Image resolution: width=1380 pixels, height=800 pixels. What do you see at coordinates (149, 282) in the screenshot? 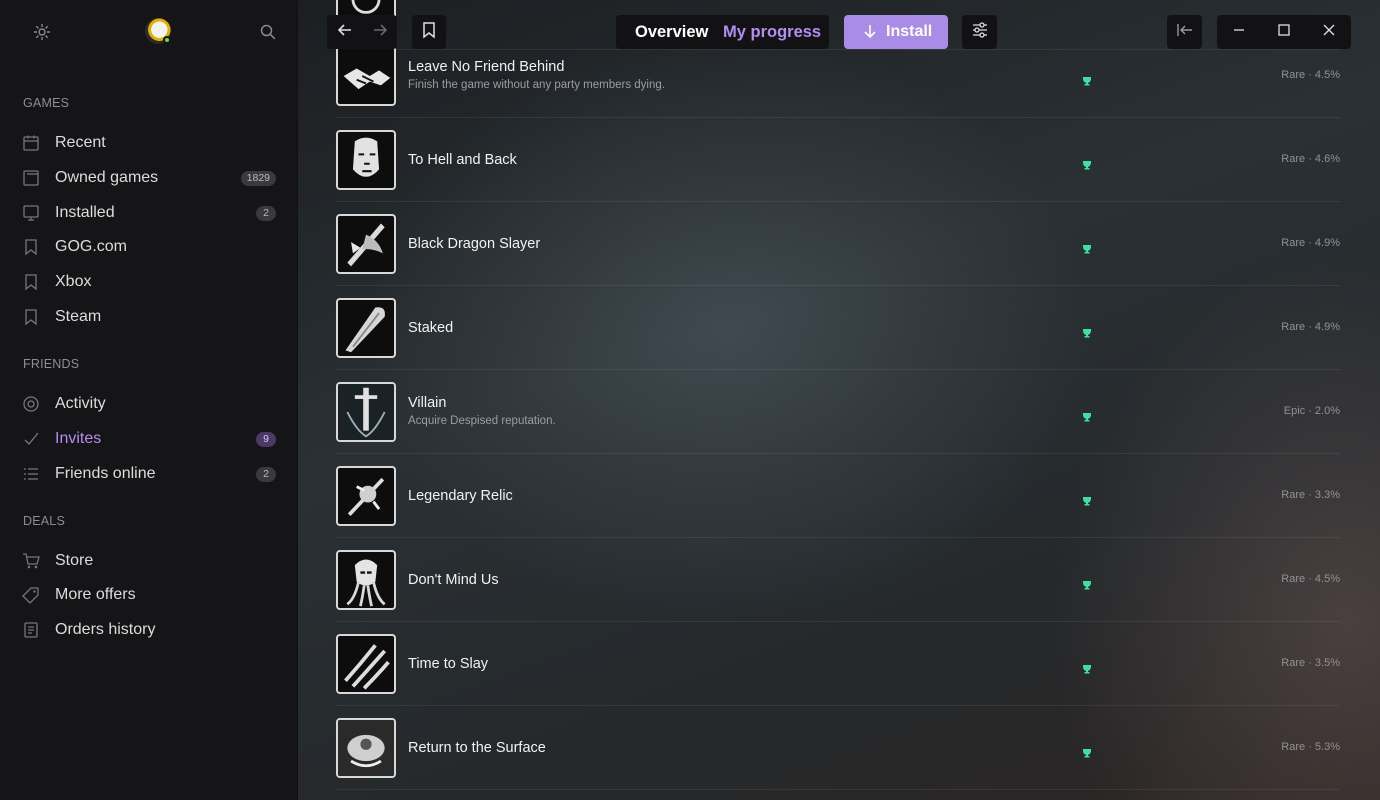
I see `sidebar-item-xbox: Xbox` at bounding box center [149, 282].